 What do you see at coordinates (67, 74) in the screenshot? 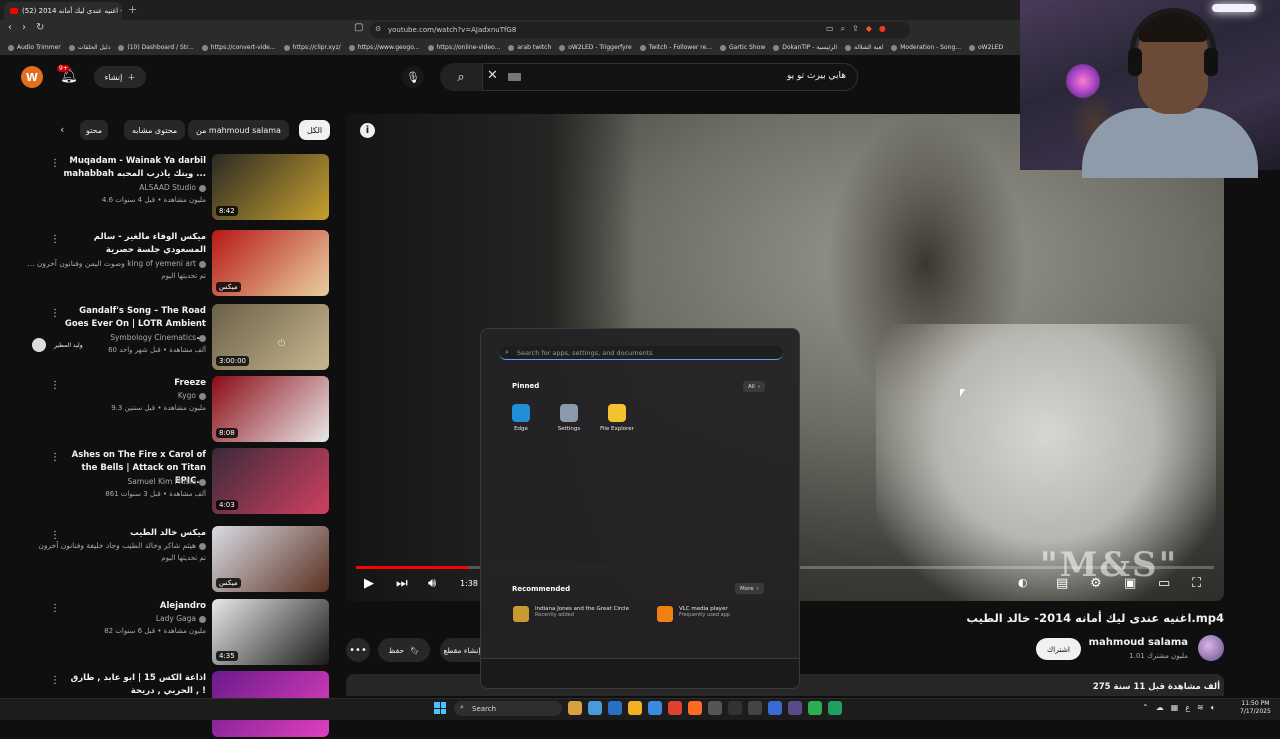
I see `notifications-bell-icon: 🔔︎ 9+` at bounding box center [67, 74].